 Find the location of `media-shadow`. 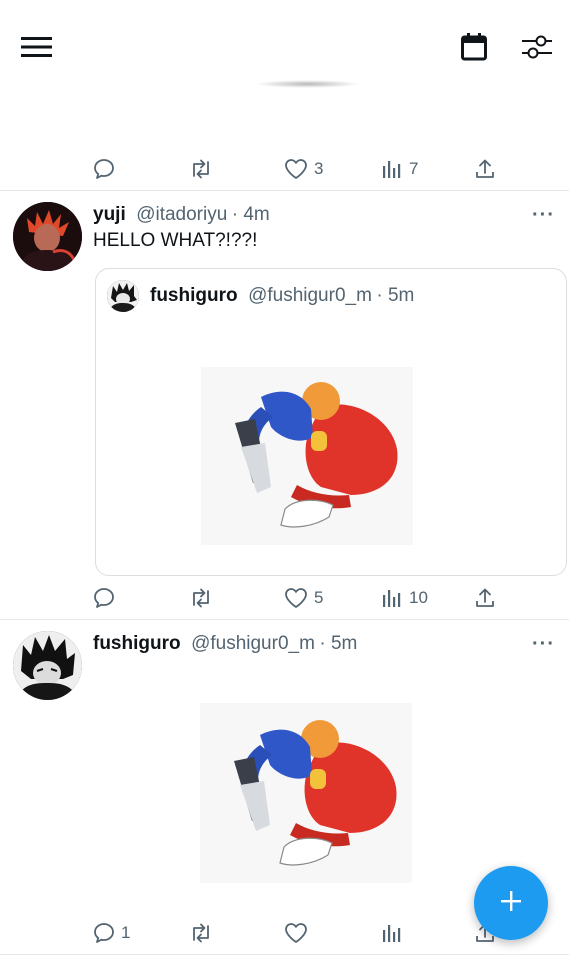

media-shadow is located at coordinates (307, 84).